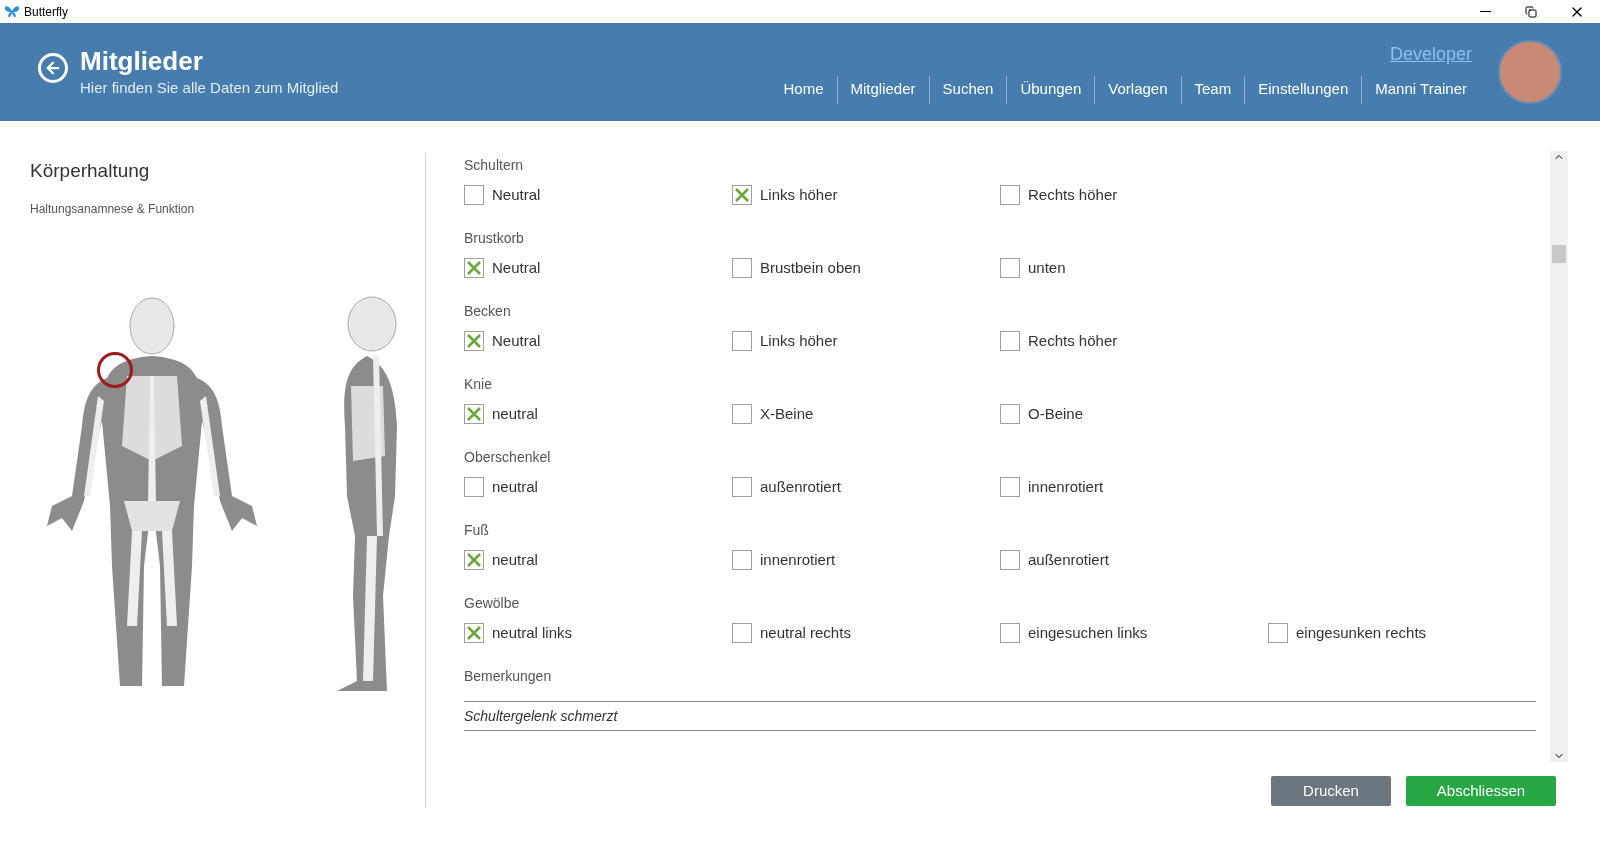 Image resolution: width=1600 pixels, height=860 pixels. I want to click on nav-link: Home, so click(803, 89).